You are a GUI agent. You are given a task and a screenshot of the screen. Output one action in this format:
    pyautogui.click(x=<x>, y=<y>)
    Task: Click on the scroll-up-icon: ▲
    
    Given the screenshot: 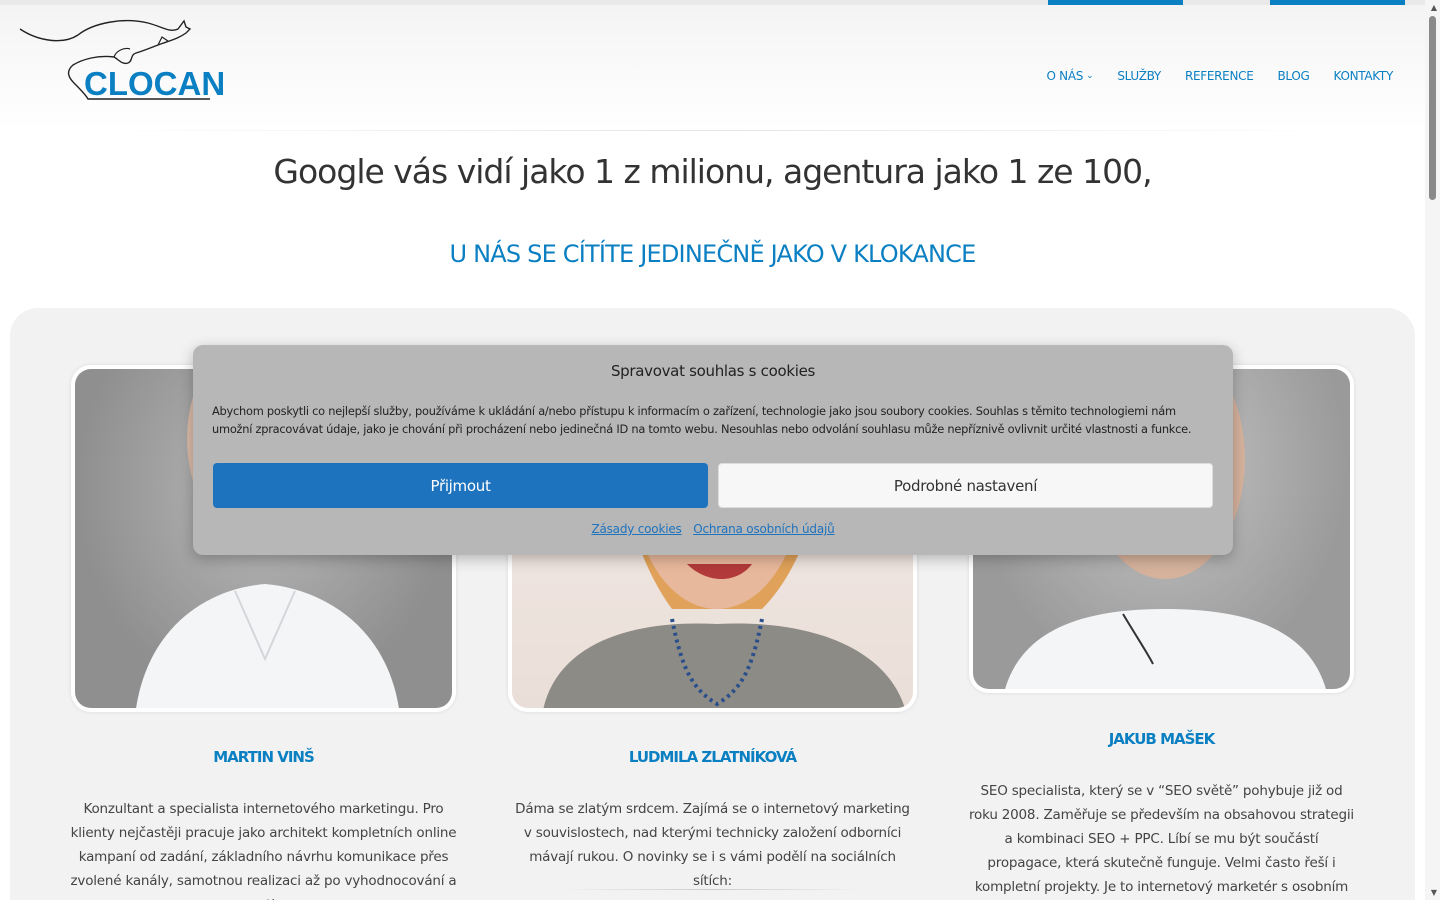 What is the action you would take?
    pyautogui.click(x=1434, y=7)
    